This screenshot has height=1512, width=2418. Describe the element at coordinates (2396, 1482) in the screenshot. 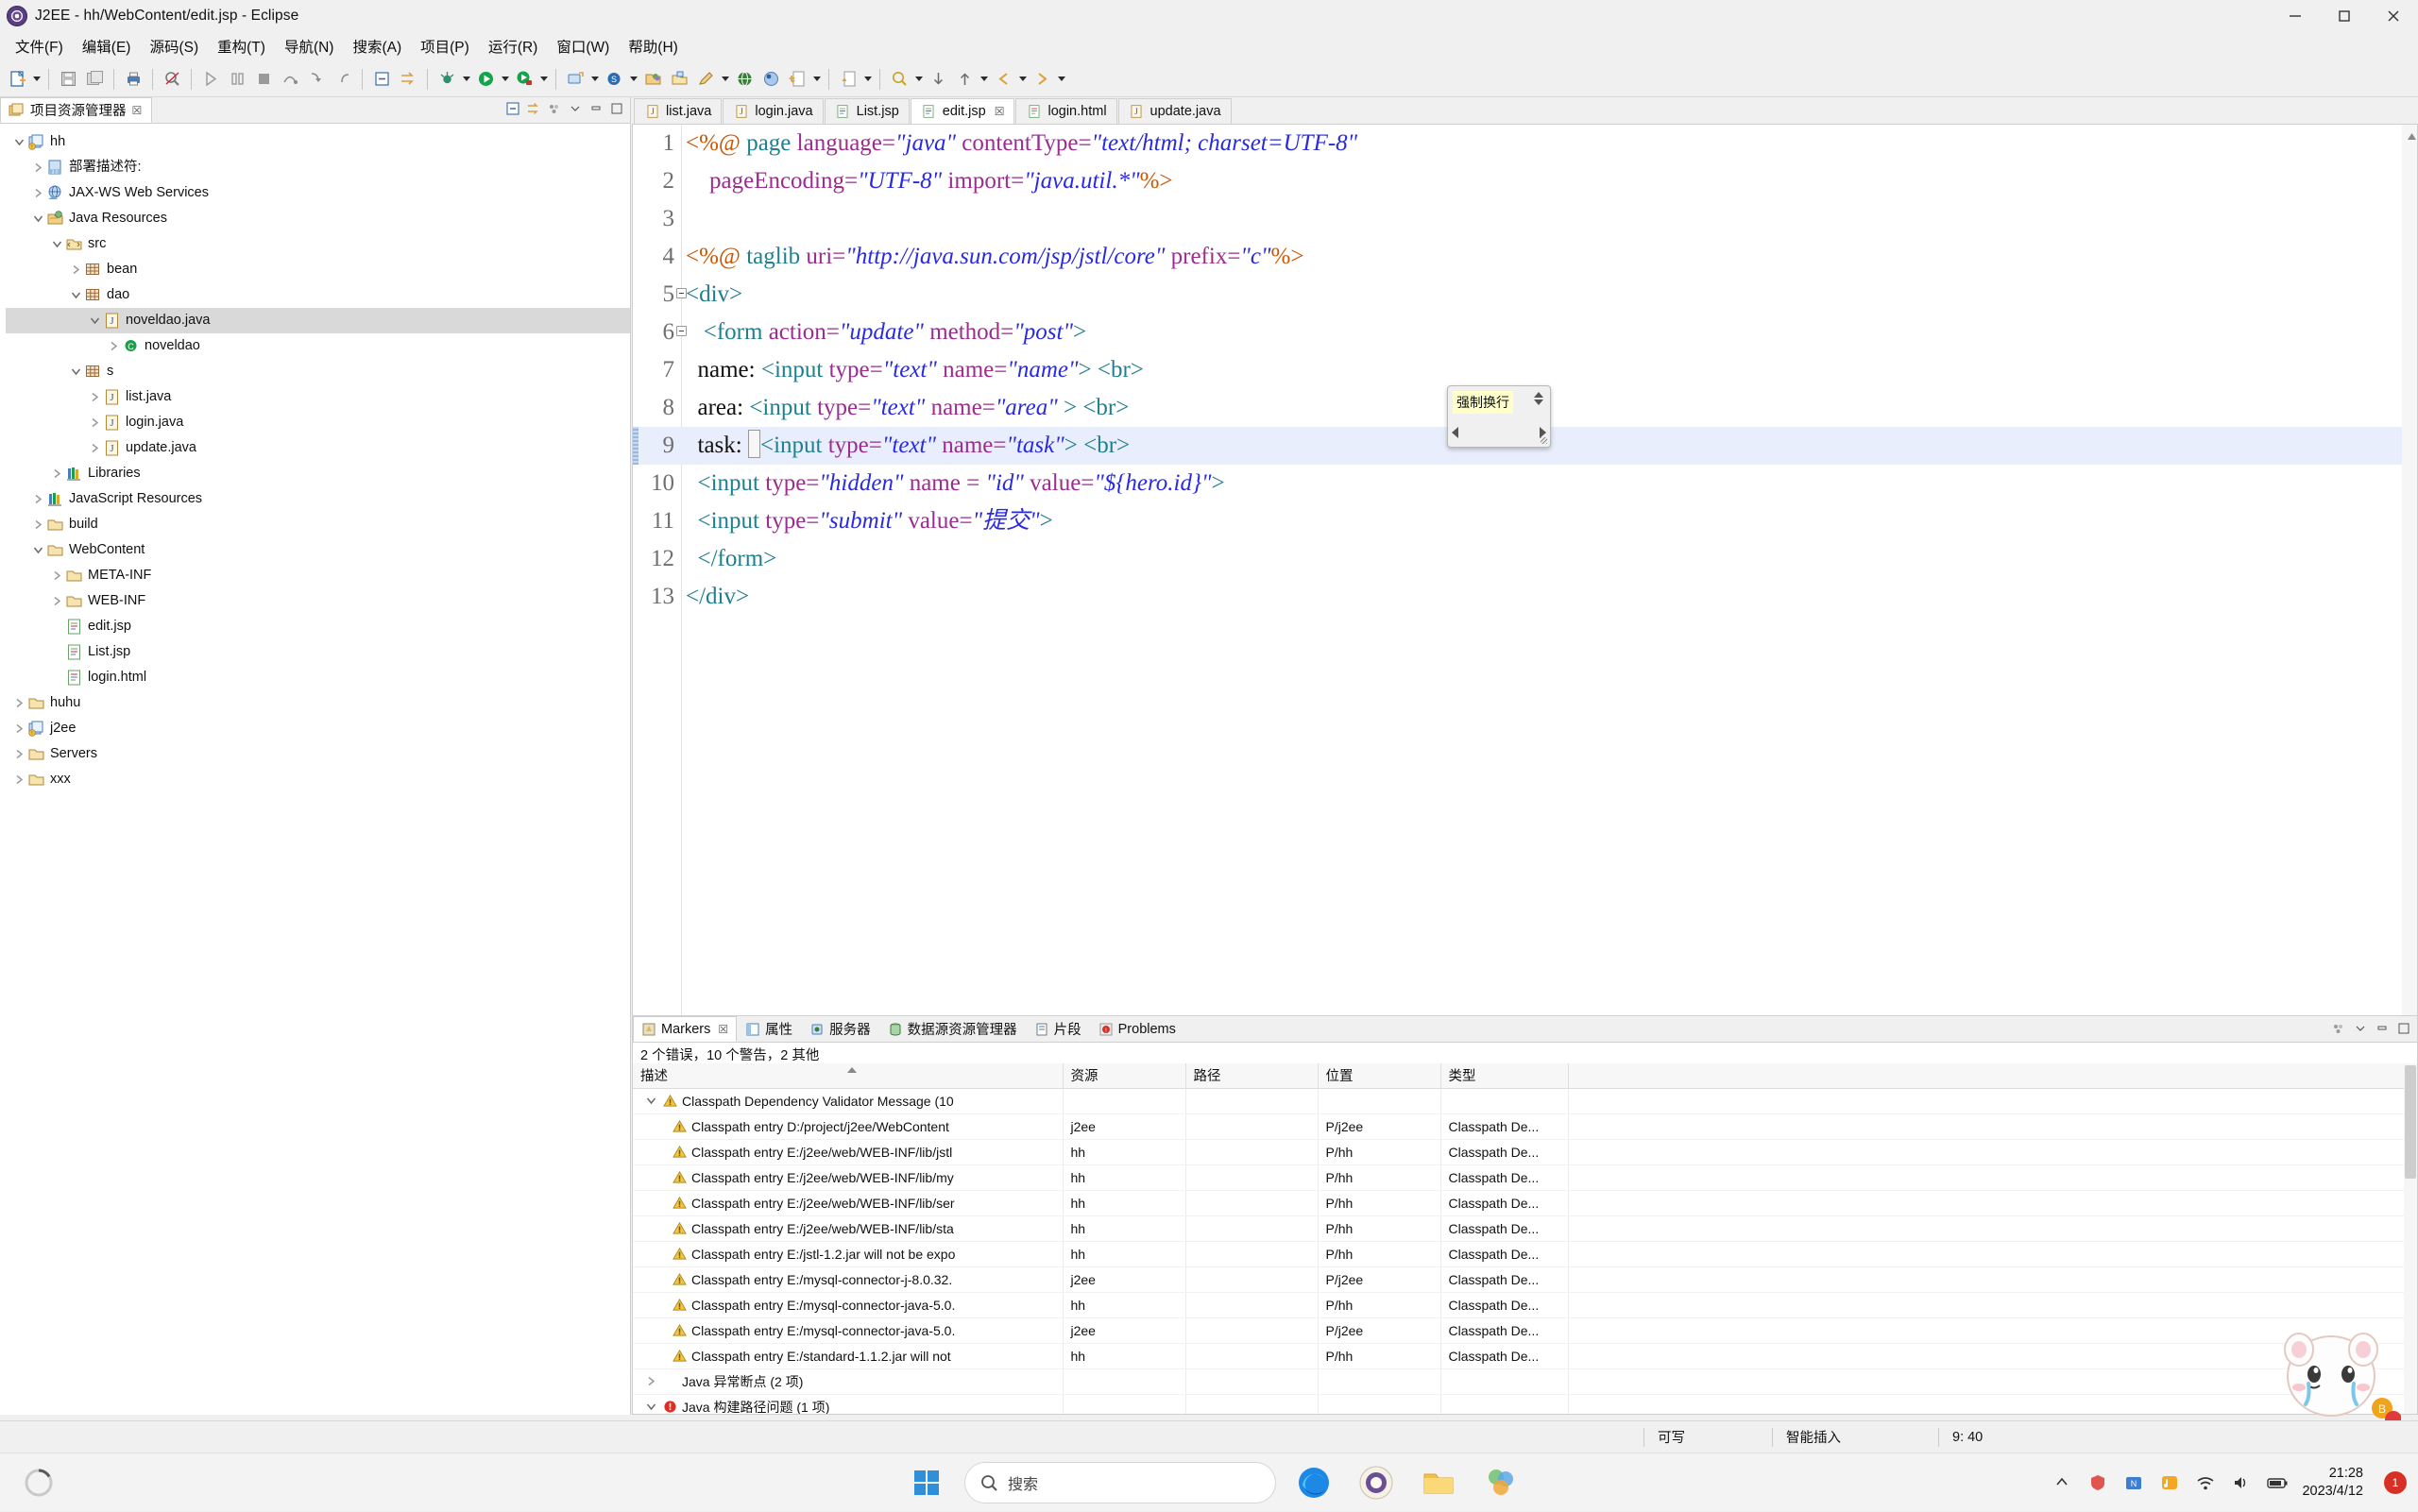

I see `notification-badge: 1` at that location.